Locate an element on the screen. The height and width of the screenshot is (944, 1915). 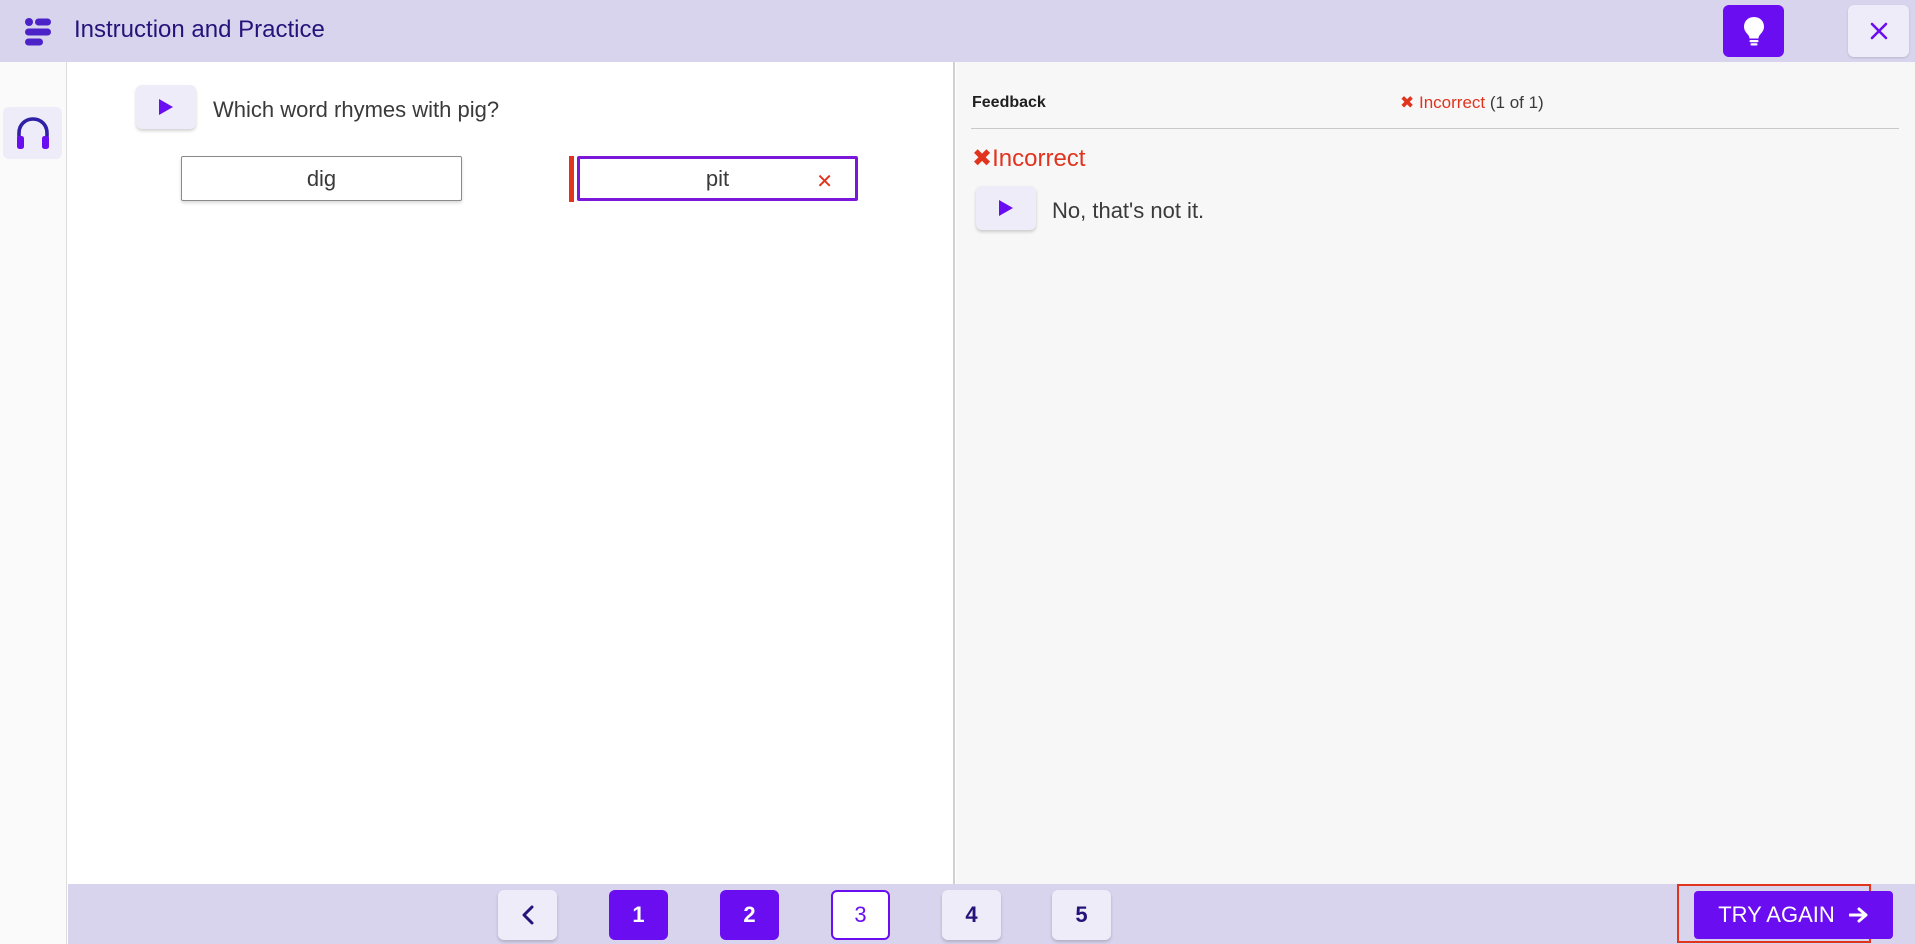
close-button is located at coordinates (1878, 31).